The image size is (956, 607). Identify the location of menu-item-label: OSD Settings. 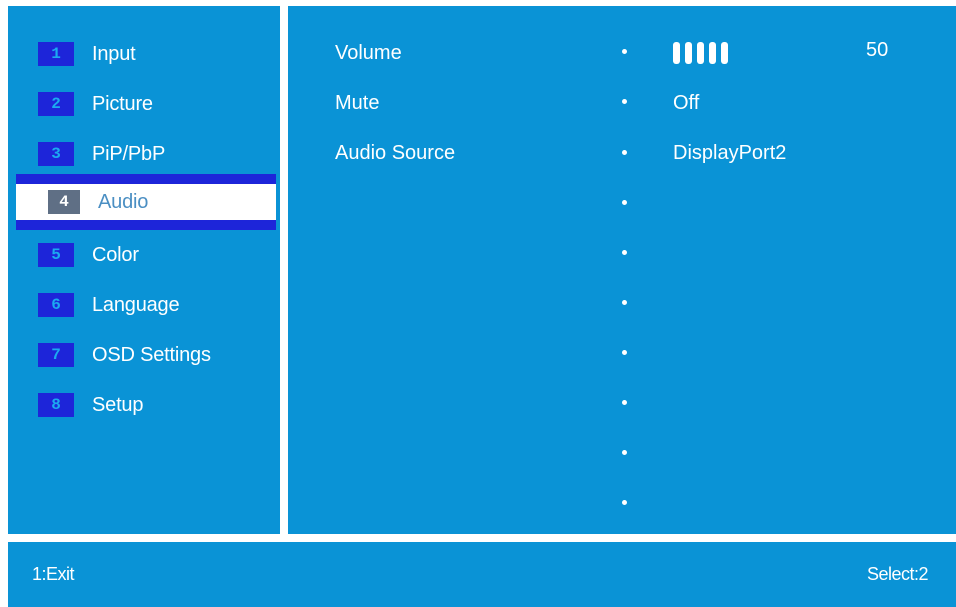
(151, 354).